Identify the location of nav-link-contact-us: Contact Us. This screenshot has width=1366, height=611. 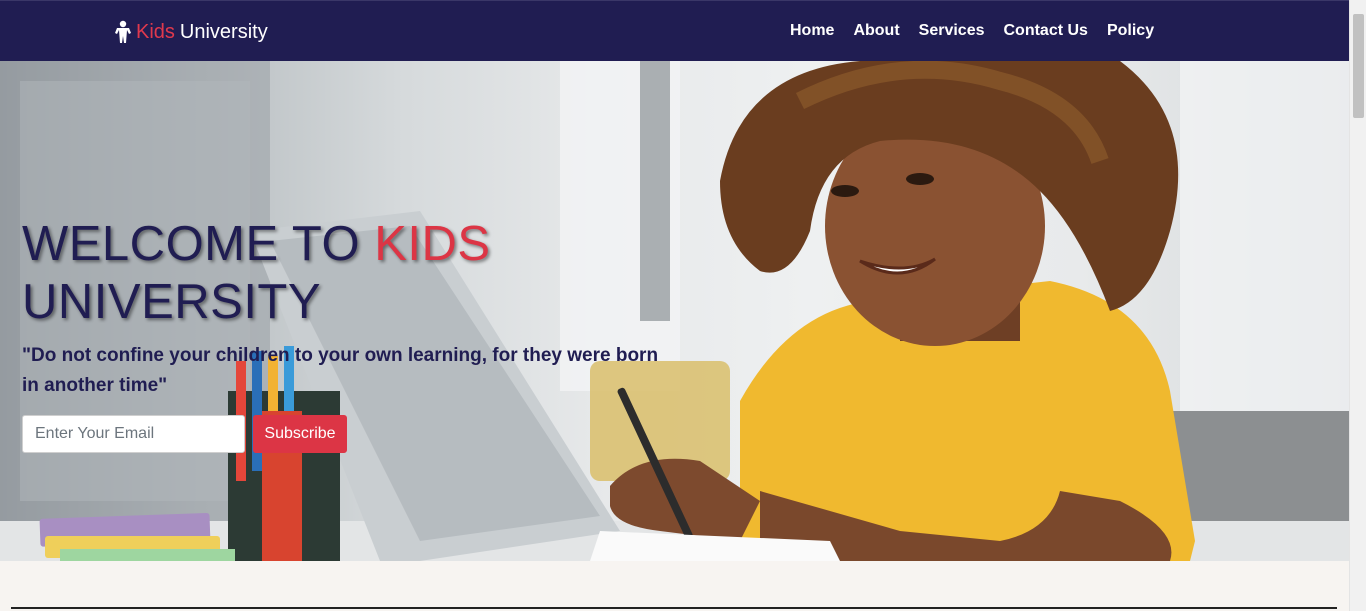
(1046, 31).